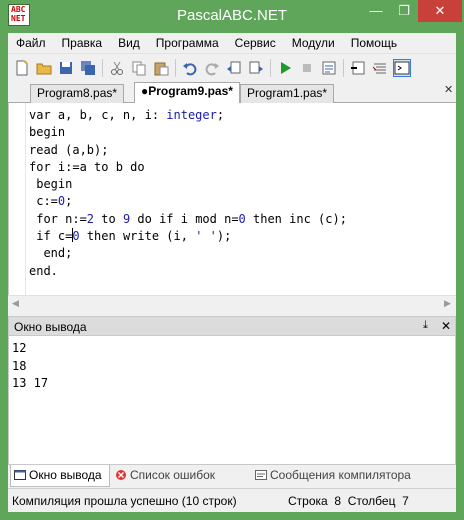 The height and width of the screenshot is (520, 464). I want to click on undo-icon, so click(190, 68).